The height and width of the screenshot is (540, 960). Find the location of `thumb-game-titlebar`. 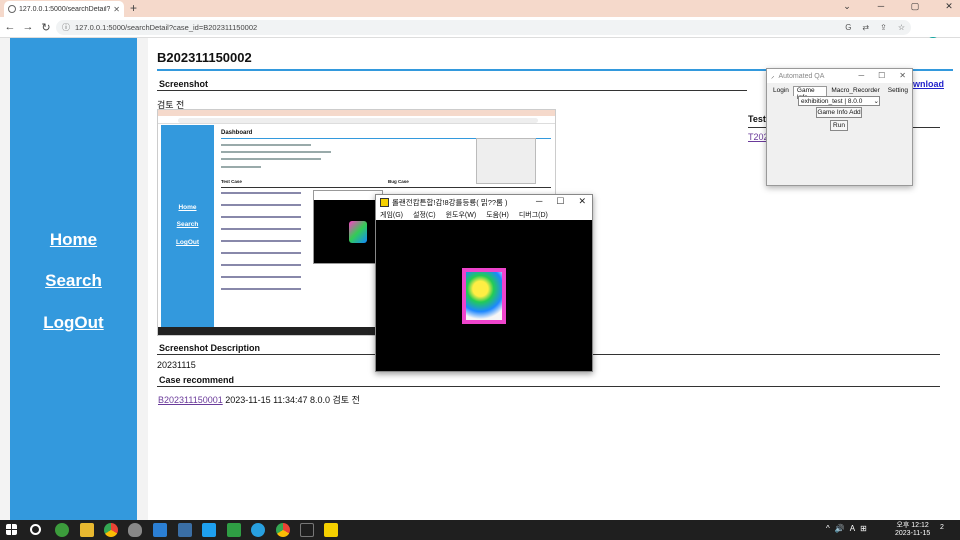

thumb-game-titlebar is located at coordinates (348, 195).